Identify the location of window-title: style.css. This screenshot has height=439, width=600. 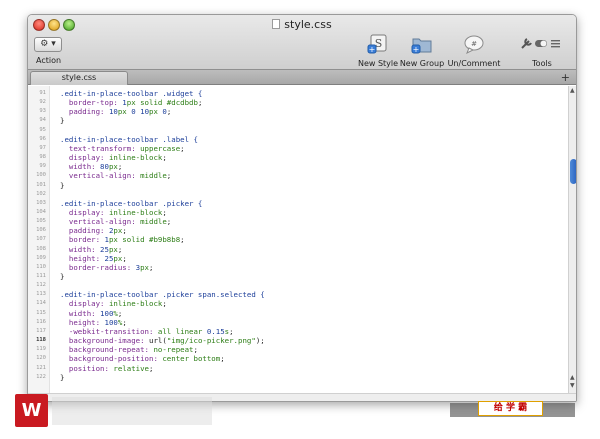
(308, 24).